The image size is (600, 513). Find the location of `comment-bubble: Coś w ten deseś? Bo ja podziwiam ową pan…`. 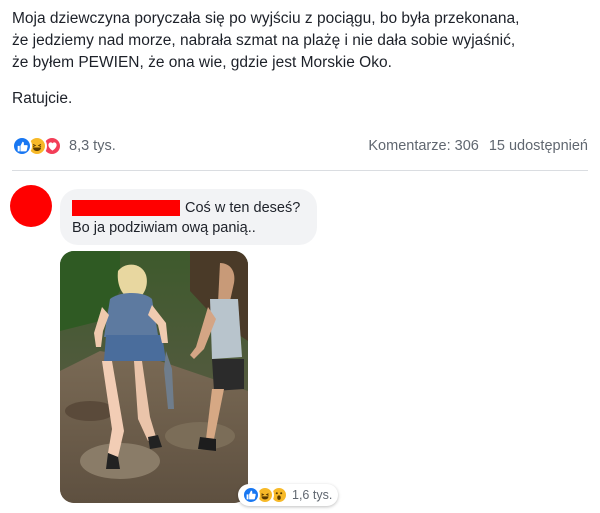

comment-bubble: Coś w ten deseś? Bo ja podziwiam ową pan… is located at coordinates (188, 217).